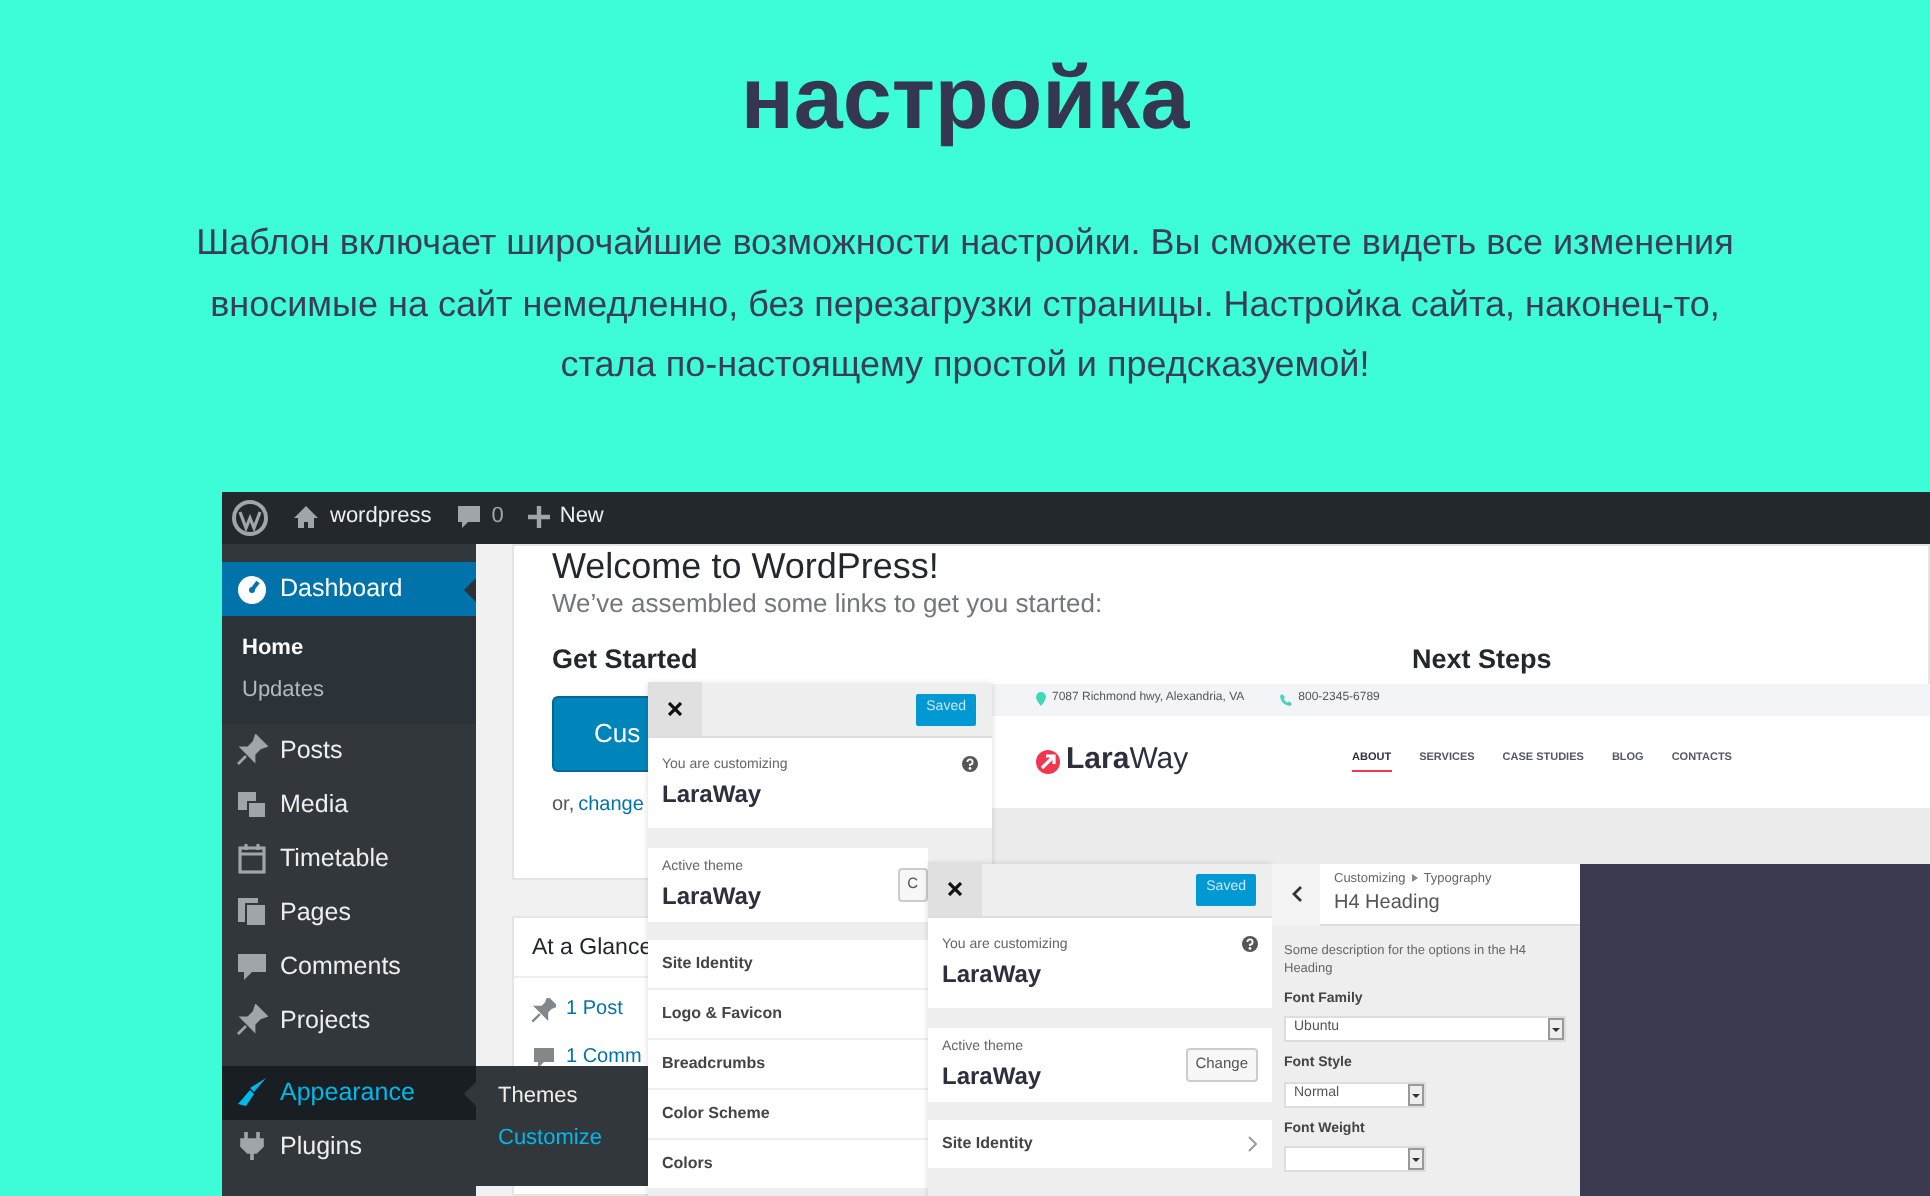 The height and width of the screenshot is (1196, 1930). Describe the element at coordinates (252, 1146) in the screenshot. I see `plug-icon` at that location.